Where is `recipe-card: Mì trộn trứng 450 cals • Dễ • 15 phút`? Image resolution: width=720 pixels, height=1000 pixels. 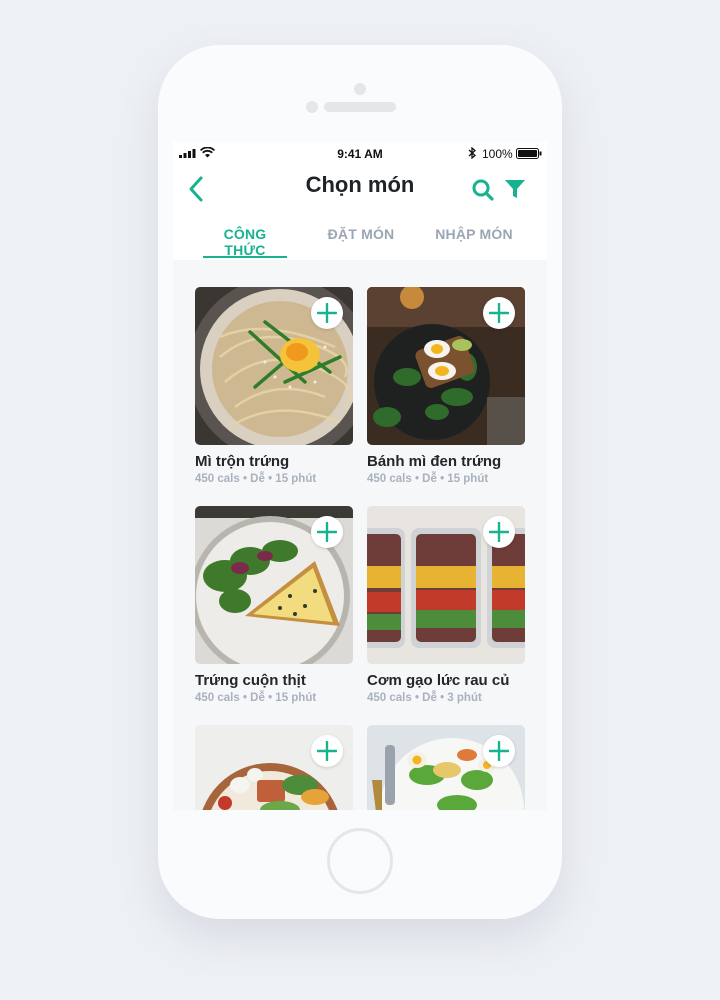
recipe-card: Mì trộn trứng 450 cals • Dễ • 15 phút is located at coordinates (274, 386).